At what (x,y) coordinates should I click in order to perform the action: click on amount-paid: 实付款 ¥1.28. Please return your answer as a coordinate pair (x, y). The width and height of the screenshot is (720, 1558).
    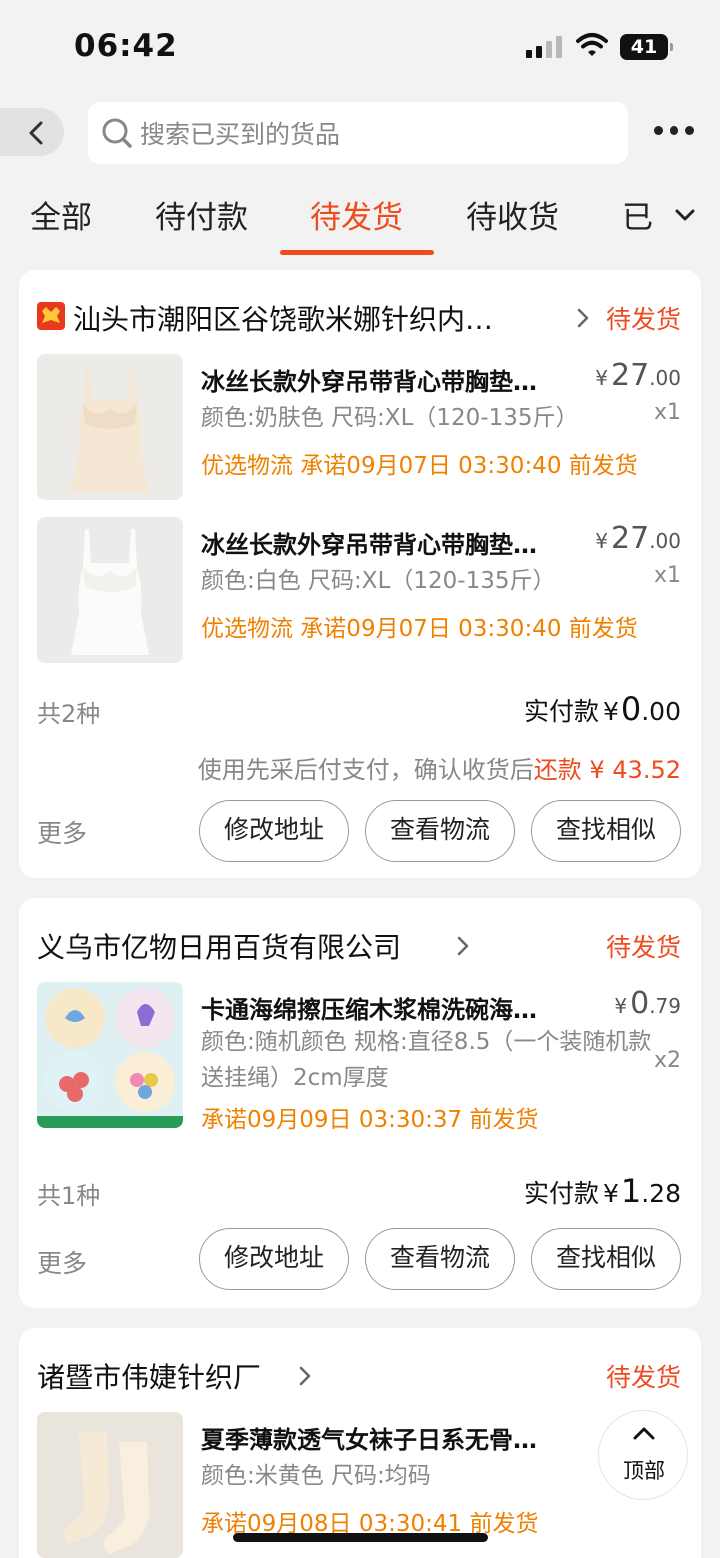
    Looking at the image, I should click on (602, 1191).